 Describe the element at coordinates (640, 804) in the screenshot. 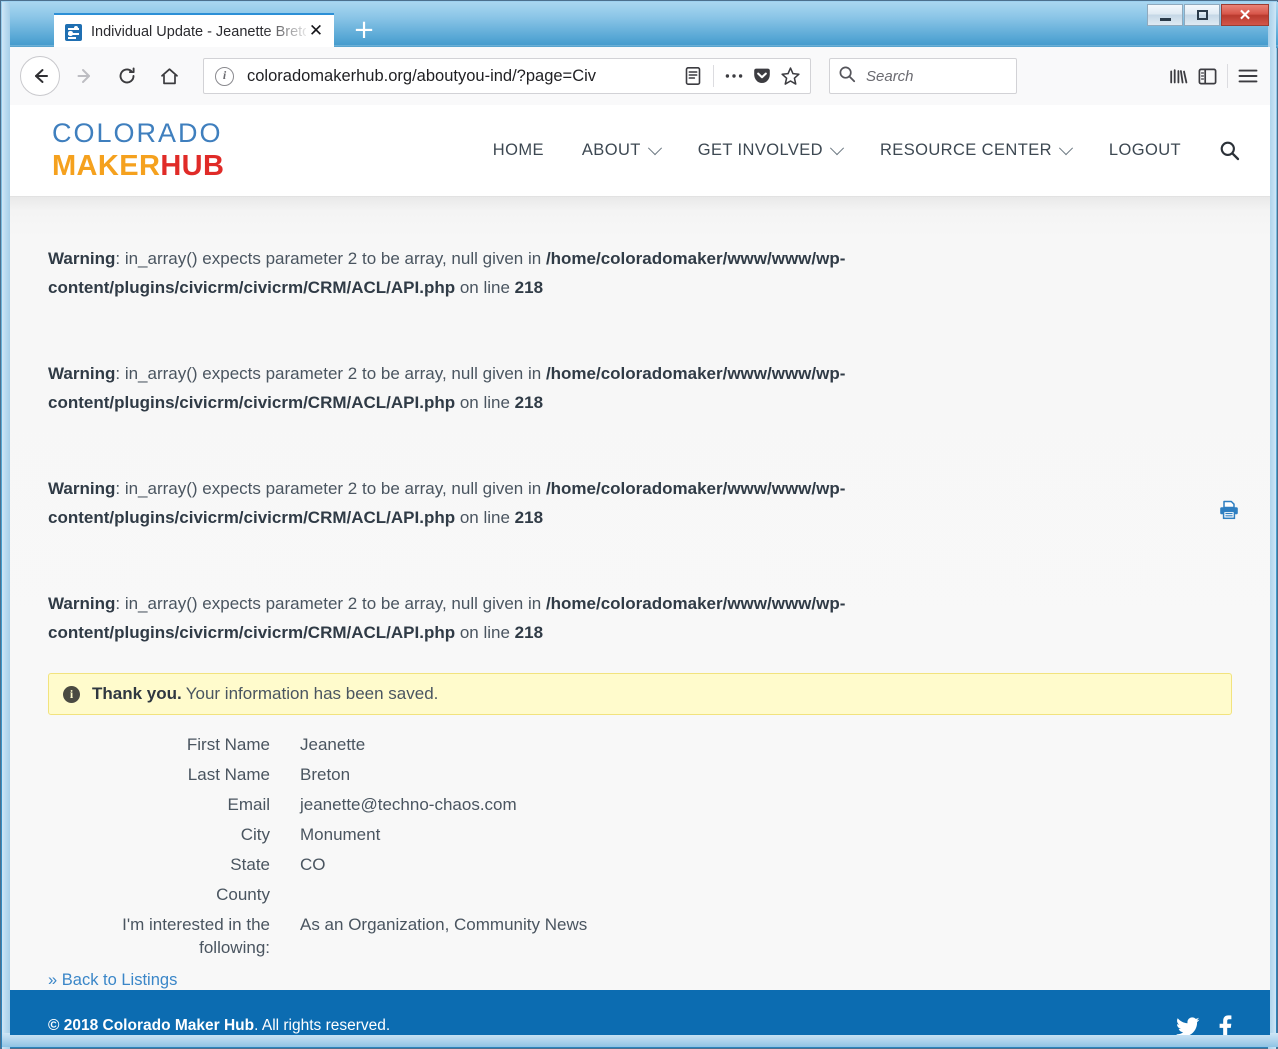

I see `field-row: Email jeanette@techno-chaos.com` at that location.